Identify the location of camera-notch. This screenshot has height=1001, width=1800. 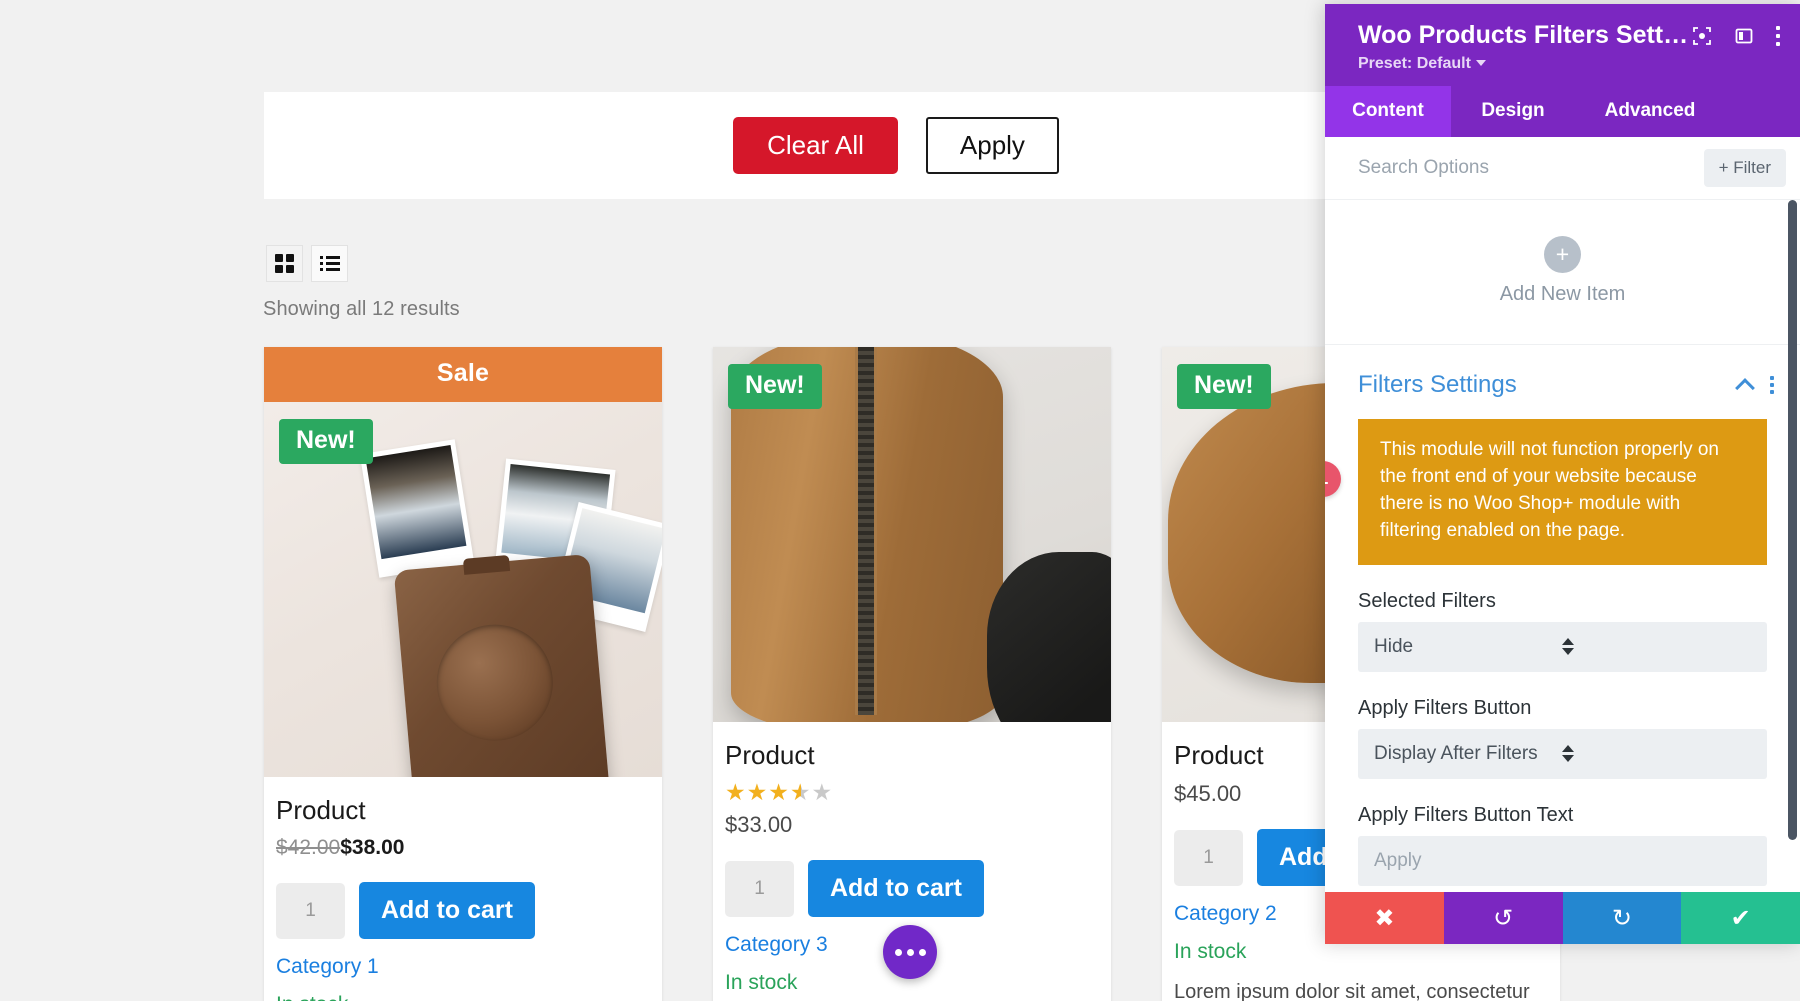
(486, 564).